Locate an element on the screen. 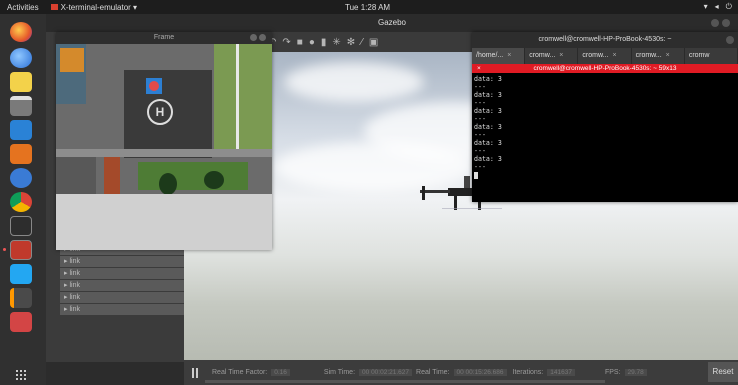 Image resolution: width=738 pixels, height=385 pixels. terminal-app-icon is located at coordinates (54, 7).